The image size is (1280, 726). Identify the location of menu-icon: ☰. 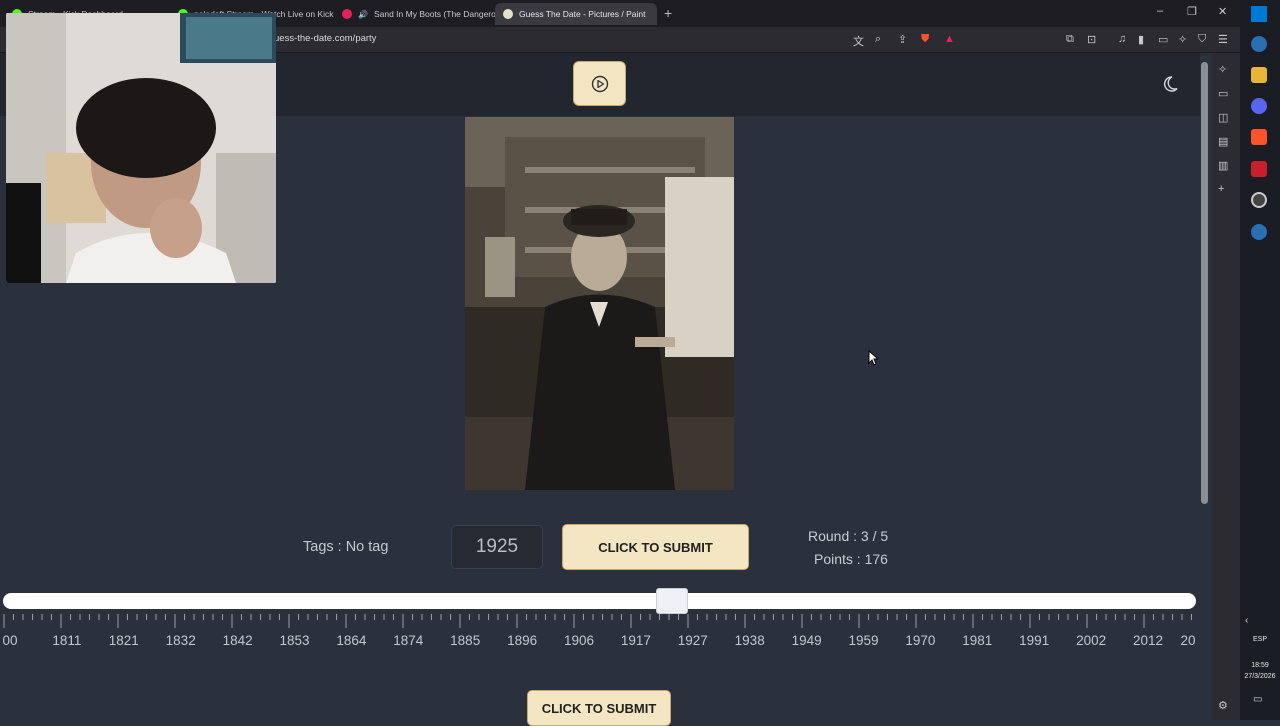
(1223, 39).